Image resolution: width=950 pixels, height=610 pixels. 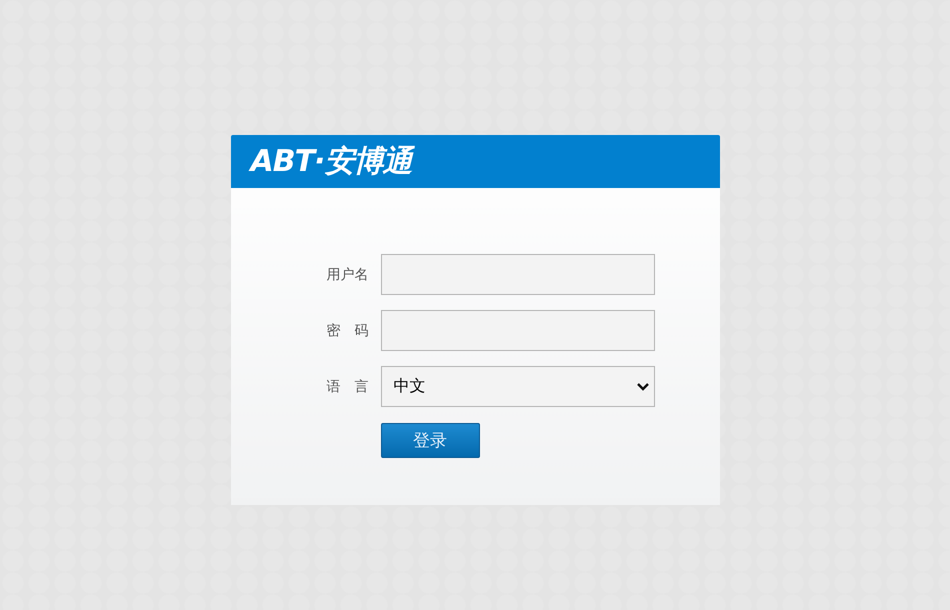 What do you see at coordinates (430, 440) in the screenshot?
I see `login-button: 登录` at bounding box center [430, 440].